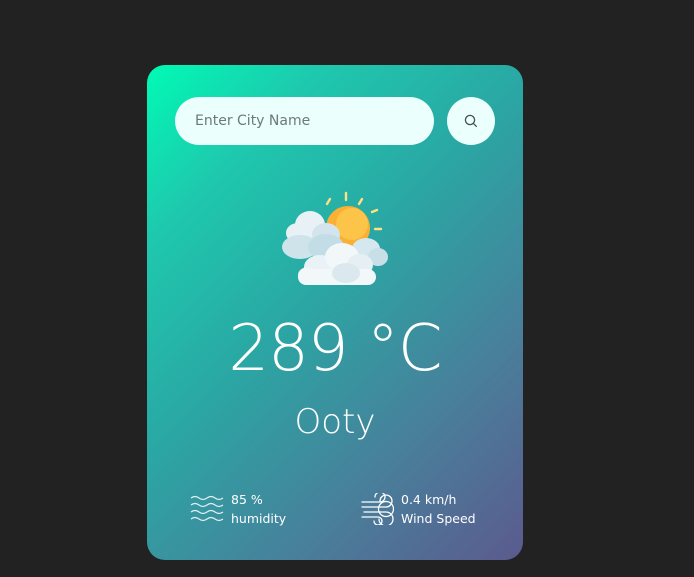 The width and height of the screenshot is (694, 577). What do you see at coordinates (304, 121) in the screenshot?
I see `city-search-input` at bounding box center [304, 121].